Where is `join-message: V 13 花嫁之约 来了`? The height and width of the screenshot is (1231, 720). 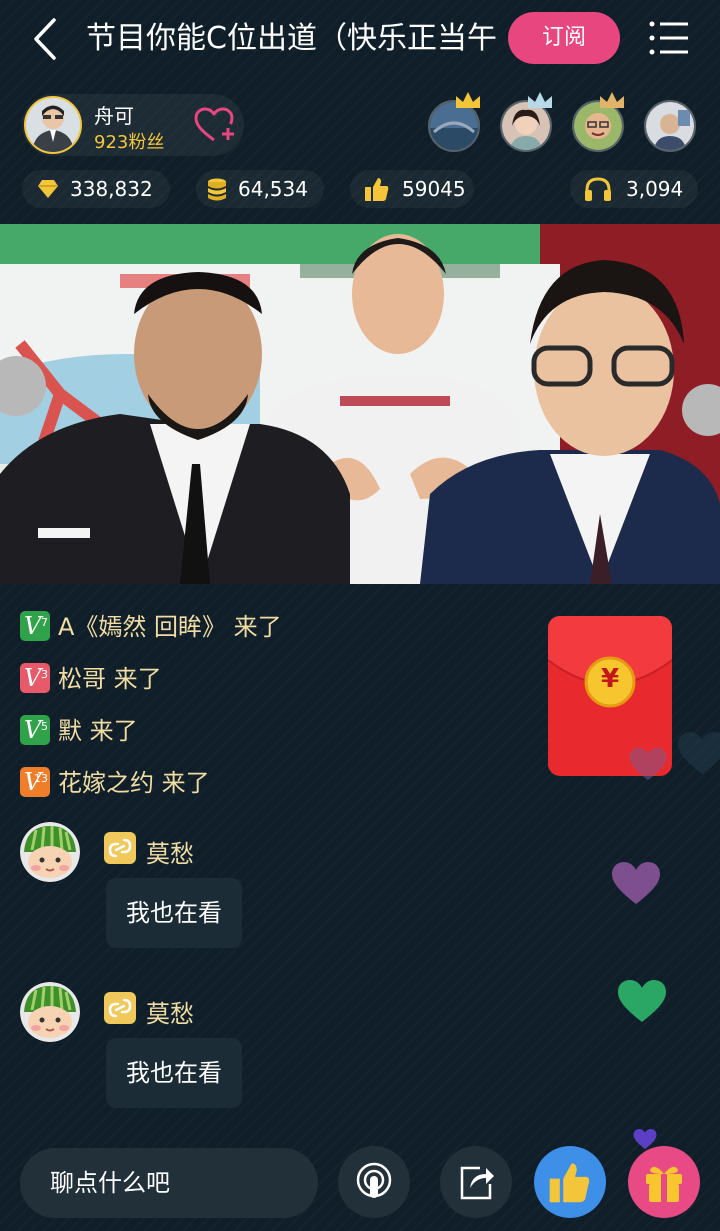
join-message: V 13 花嫁之约 来了 is located at coordinates (115, 783).